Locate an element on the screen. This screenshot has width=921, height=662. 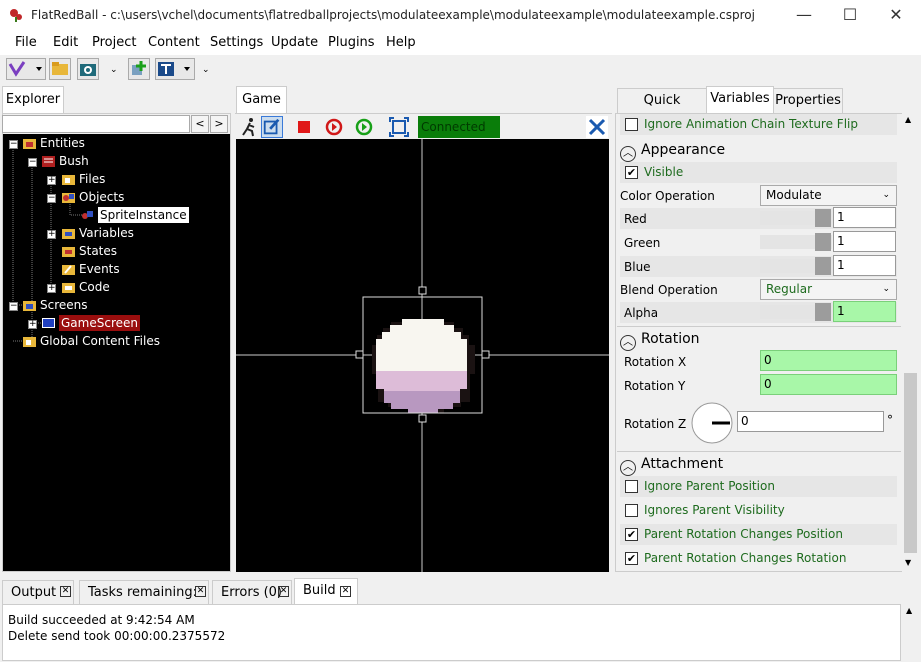
tree-node-screens: Screens is located at coordinates (55, 305).